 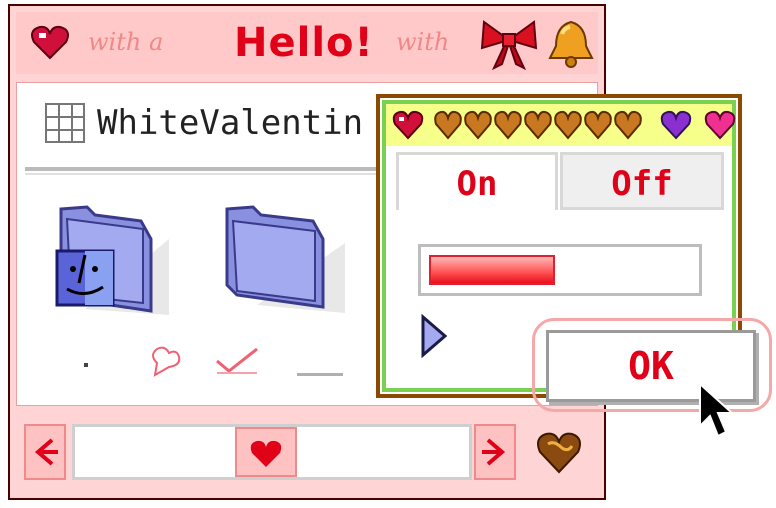 What do you see at coordinates (126, 42) in the screenshot?
I see `title-script-left: with a` at bounding box center [126, 42].